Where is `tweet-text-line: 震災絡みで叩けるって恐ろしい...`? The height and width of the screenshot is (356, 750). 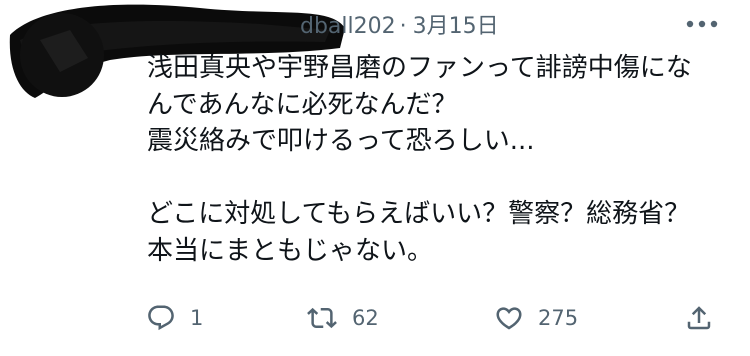
tweet-text-line: 震災絡みで叩けるって恐ろしい... is located at coordinates (341, 141).